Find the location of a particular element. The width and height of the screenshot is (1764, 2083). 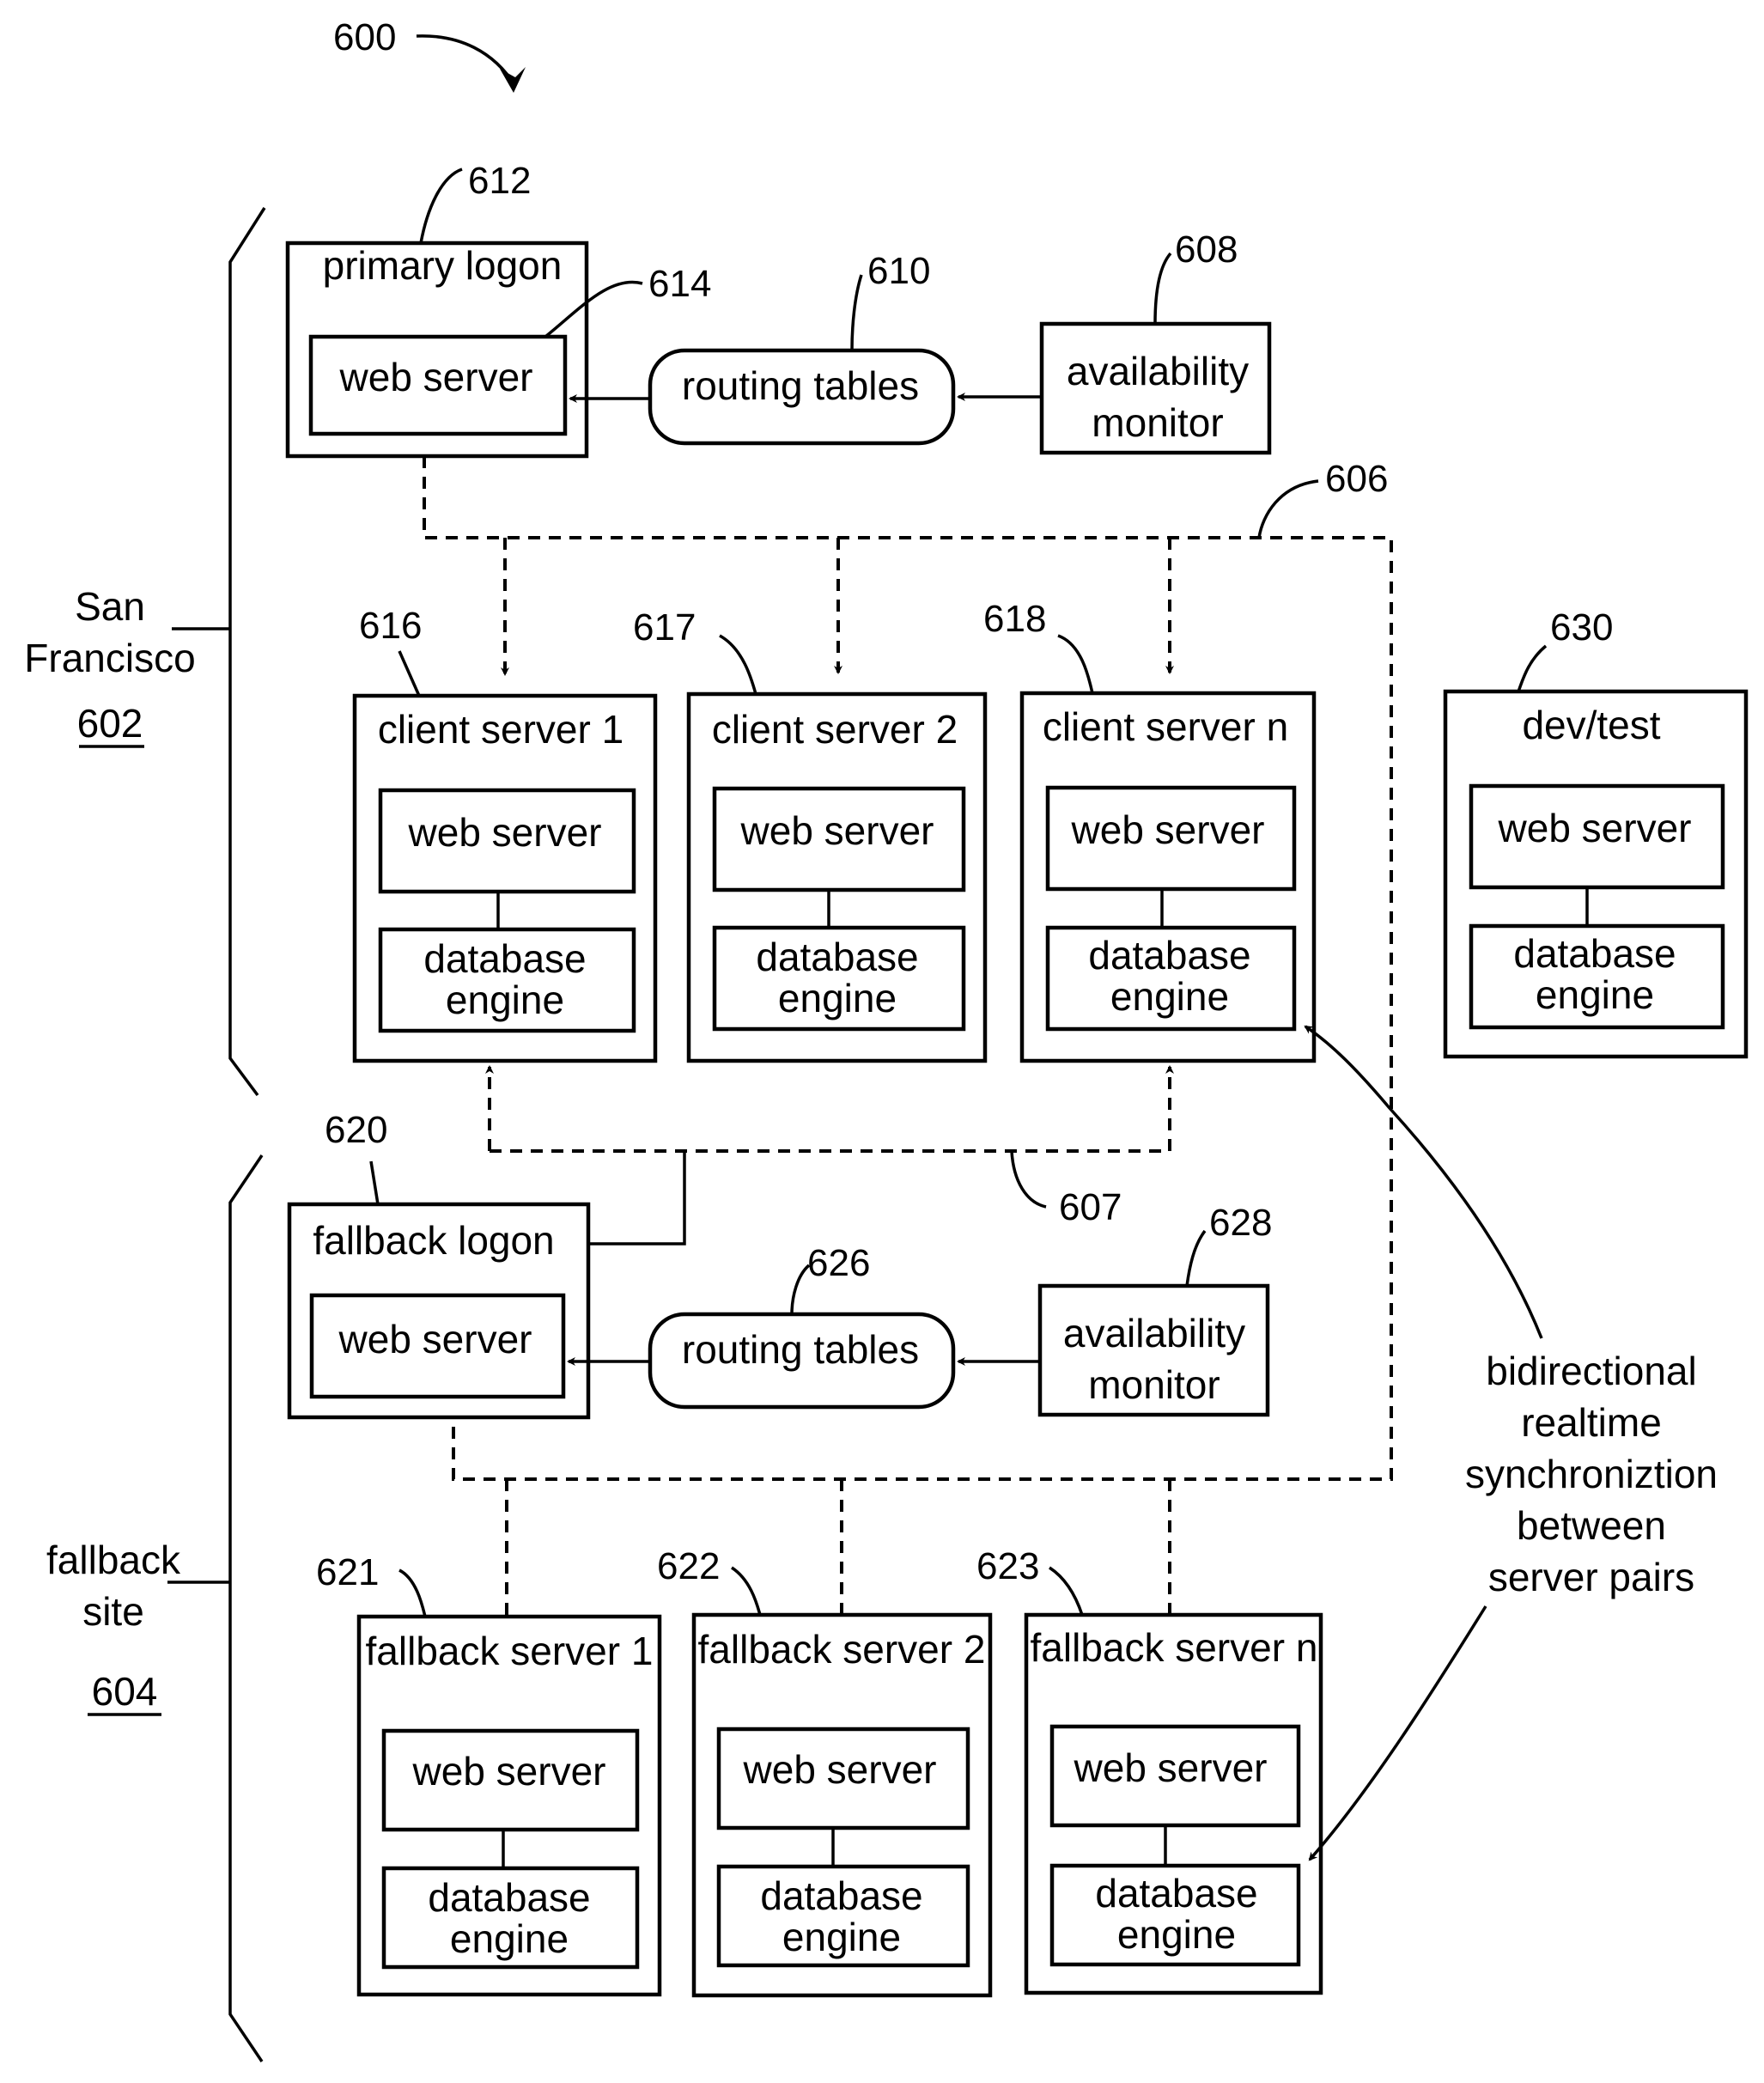

ref-616: 616 is located at coordinates (390, 626).